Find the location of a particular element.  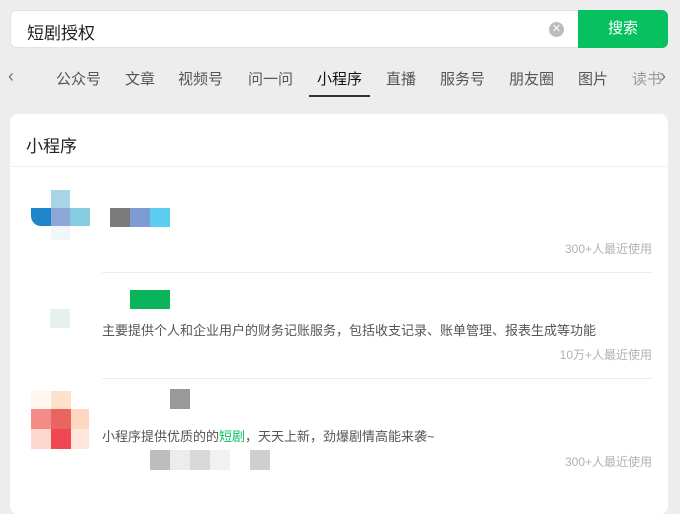

tab-ask: 问一问 is located at coordinates (270, 78).